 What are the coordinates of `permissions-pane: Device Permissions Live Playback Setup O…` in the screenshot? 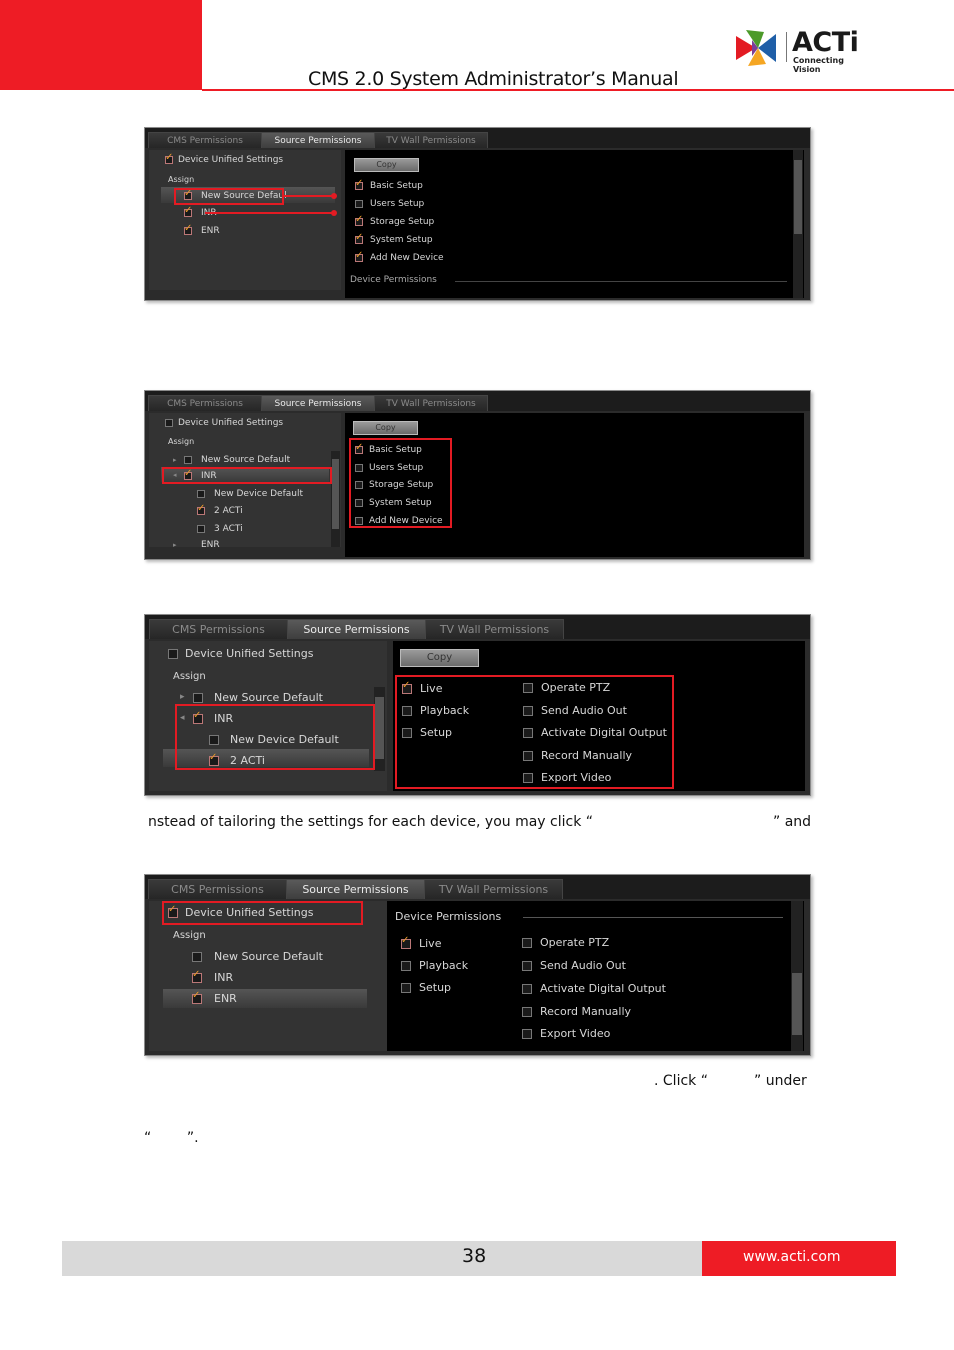 It's located at (595, 976).